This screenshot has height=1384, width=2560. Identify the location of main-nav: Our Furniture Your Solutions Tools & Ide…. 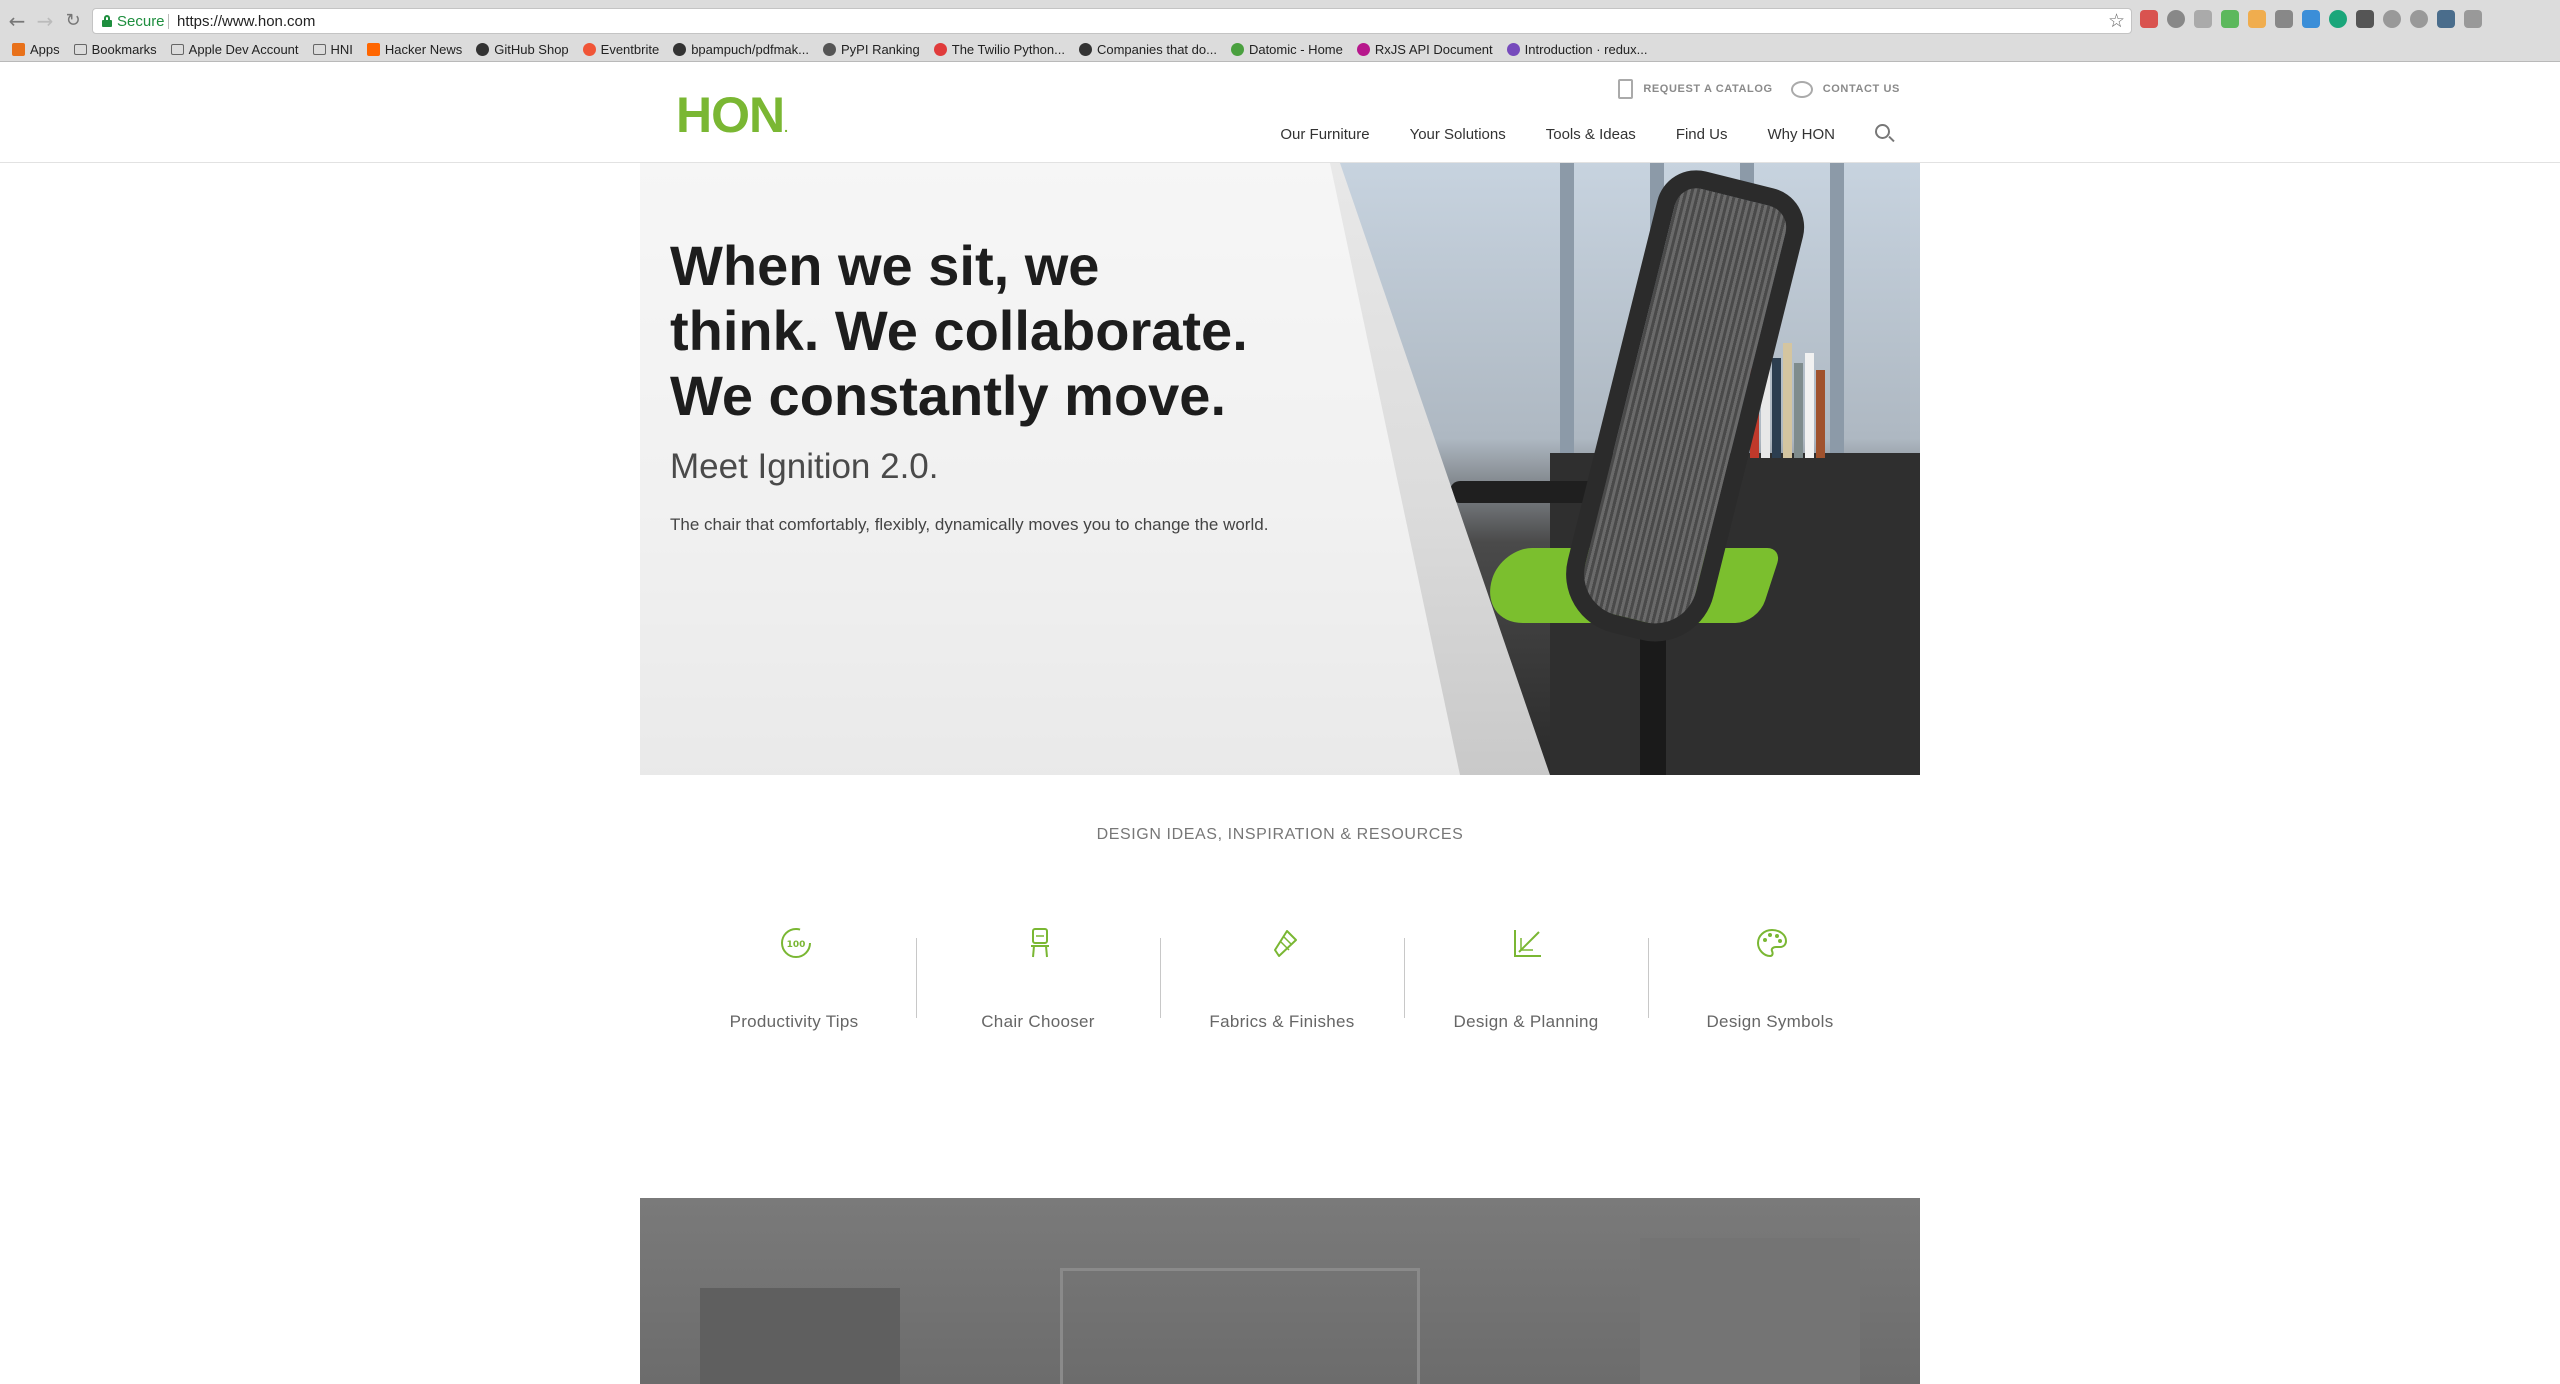
(1587, 134).